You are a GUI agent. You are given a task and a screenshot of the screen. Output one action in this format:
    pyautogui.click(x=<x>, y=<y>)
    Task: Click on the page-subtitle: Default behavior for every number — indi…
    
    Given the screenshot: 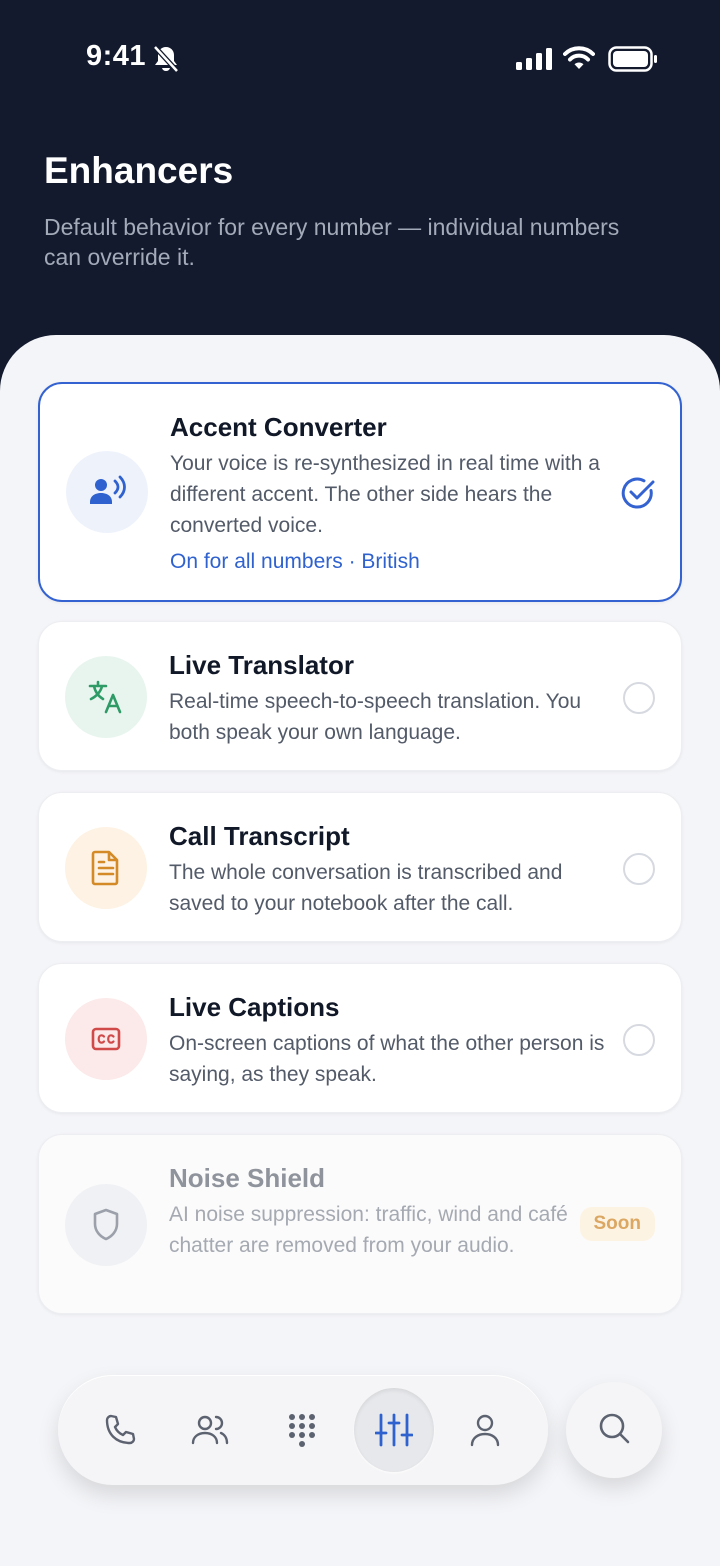 What is the action you would take?
    pyautogui.click(x=332, y=242)
    